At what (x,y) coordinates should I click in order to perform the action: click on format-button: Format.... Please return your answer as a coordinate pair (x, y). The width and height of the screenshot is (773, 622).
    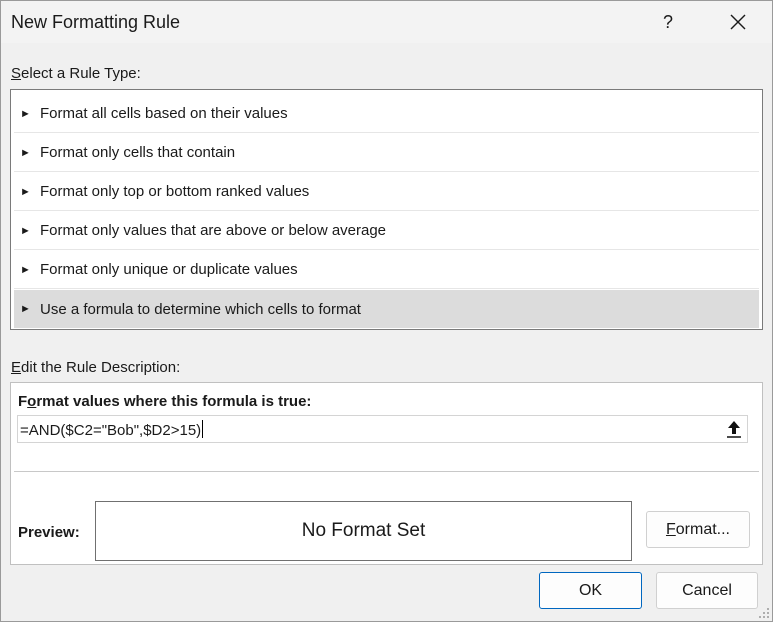
    Looking at the image, I should click on (698, 529).